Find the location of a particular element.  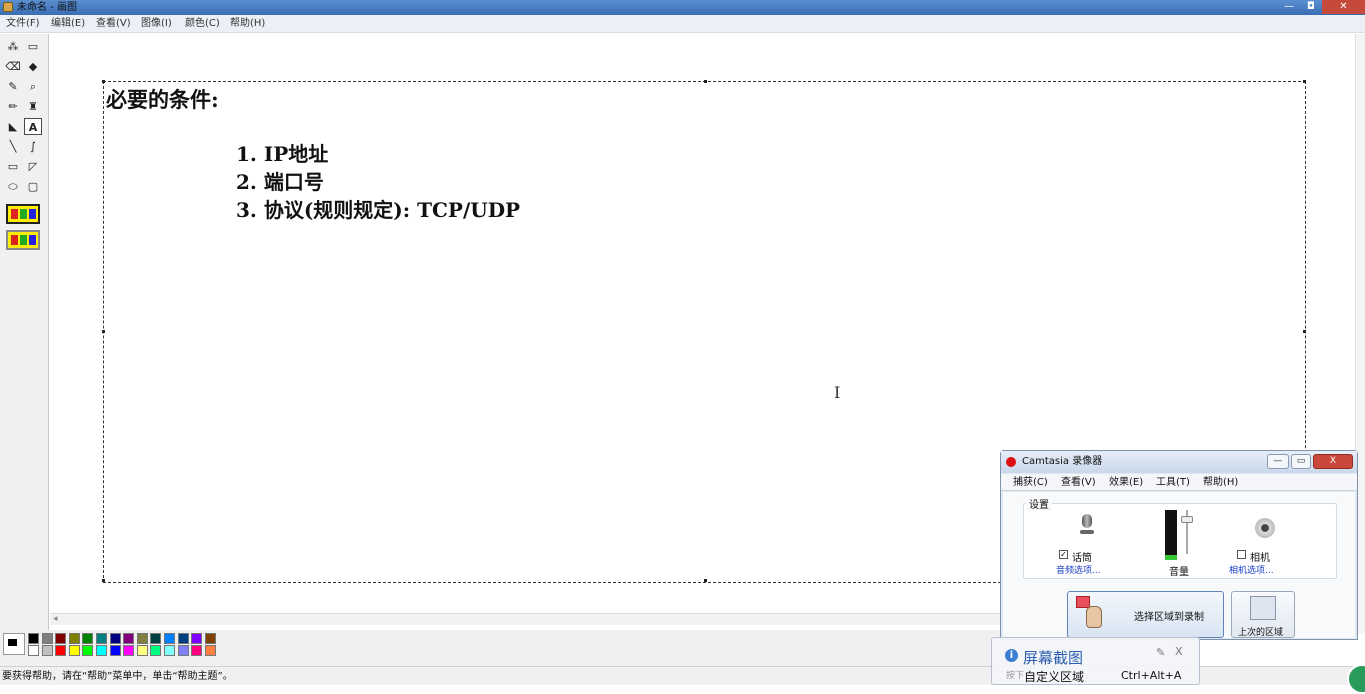

select-area-record-button: 选择区域到录制 is located at coordinates (1145, 614).